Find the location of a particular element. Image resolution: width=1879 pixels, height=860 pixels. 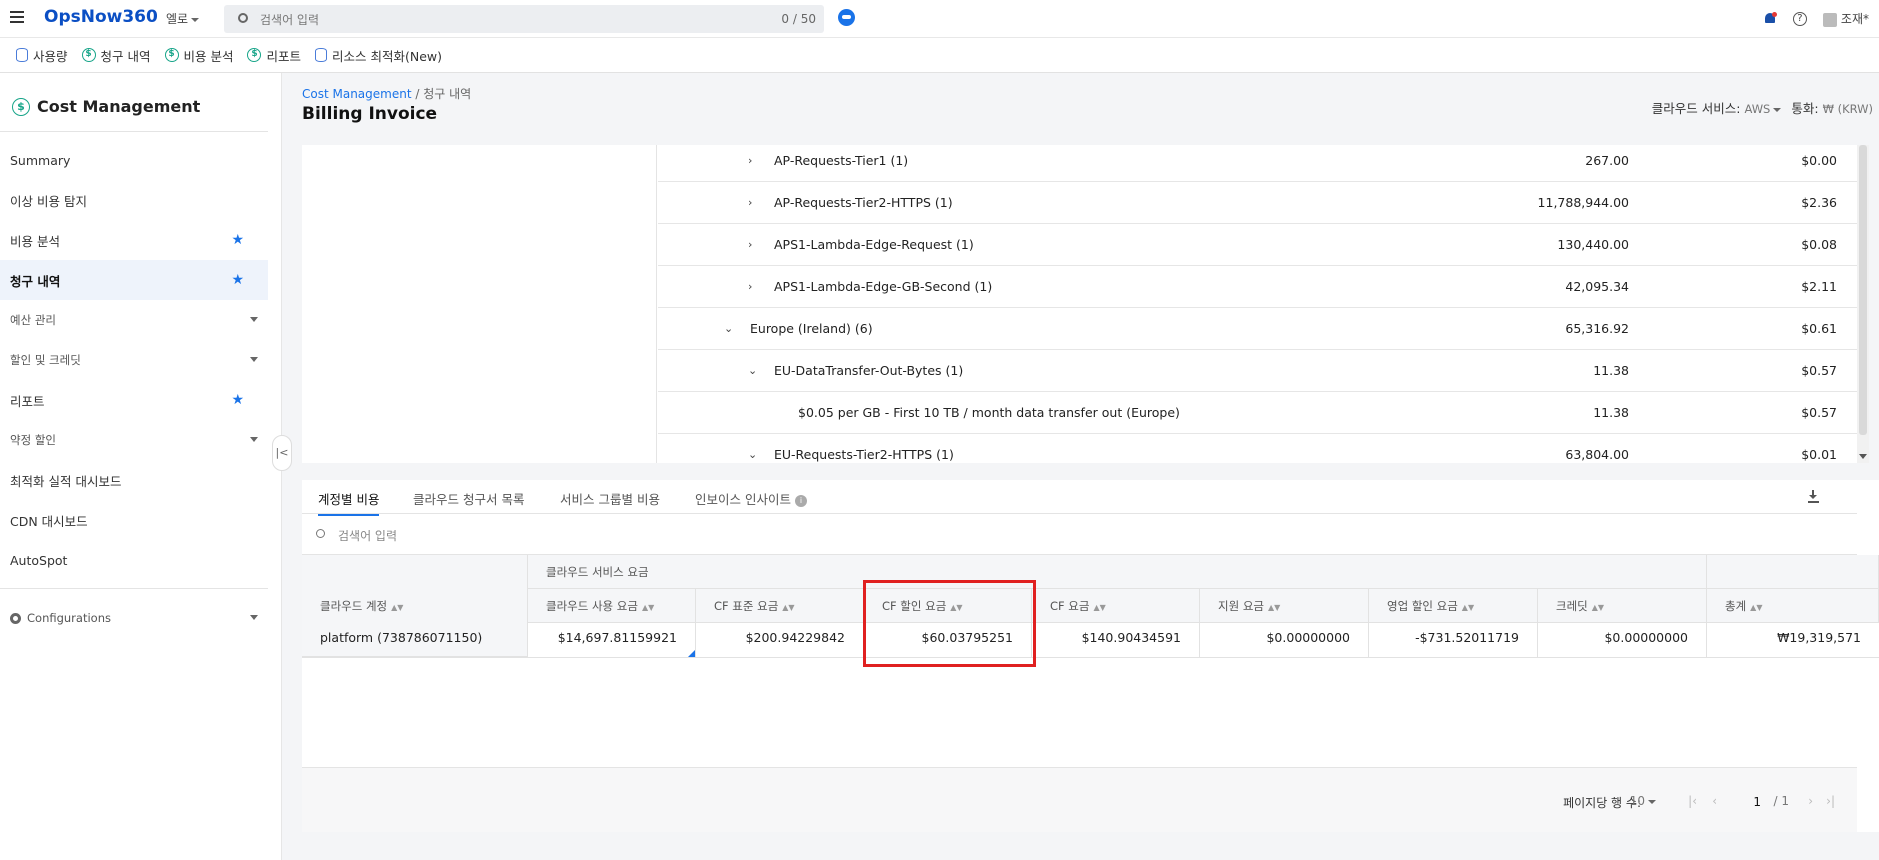

download-icon is located at coordinates (1813, 496).